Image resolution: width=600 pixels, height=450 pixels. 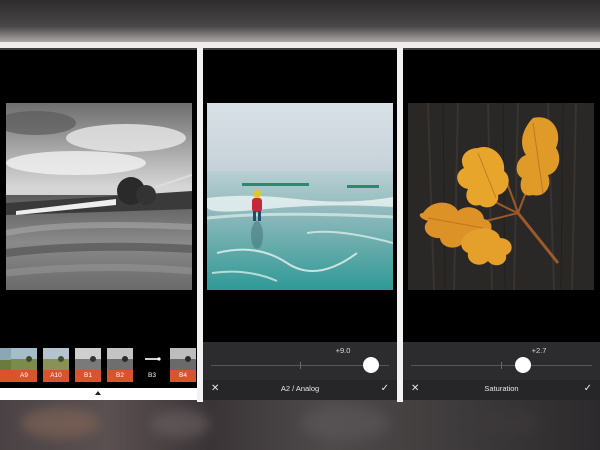 I want to click on blurred-background-bottom, so click(x=300, y=425).